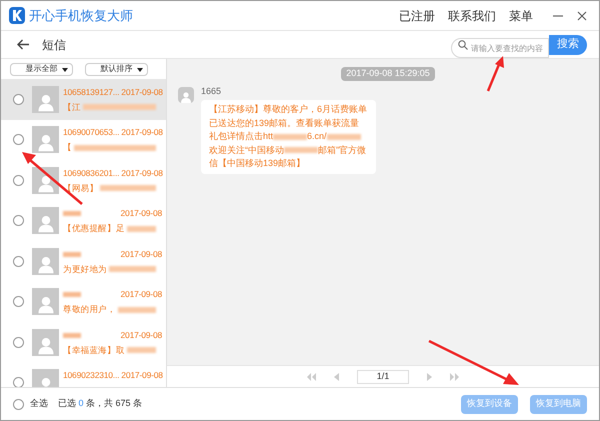 The width and height of the screenshot is (600, 421). What do you see at coordinates (83, 99) in the screenshot?
I see `conversation-row: 10658139127... 2017-09-08 【江` at bounding box center [83, 99].